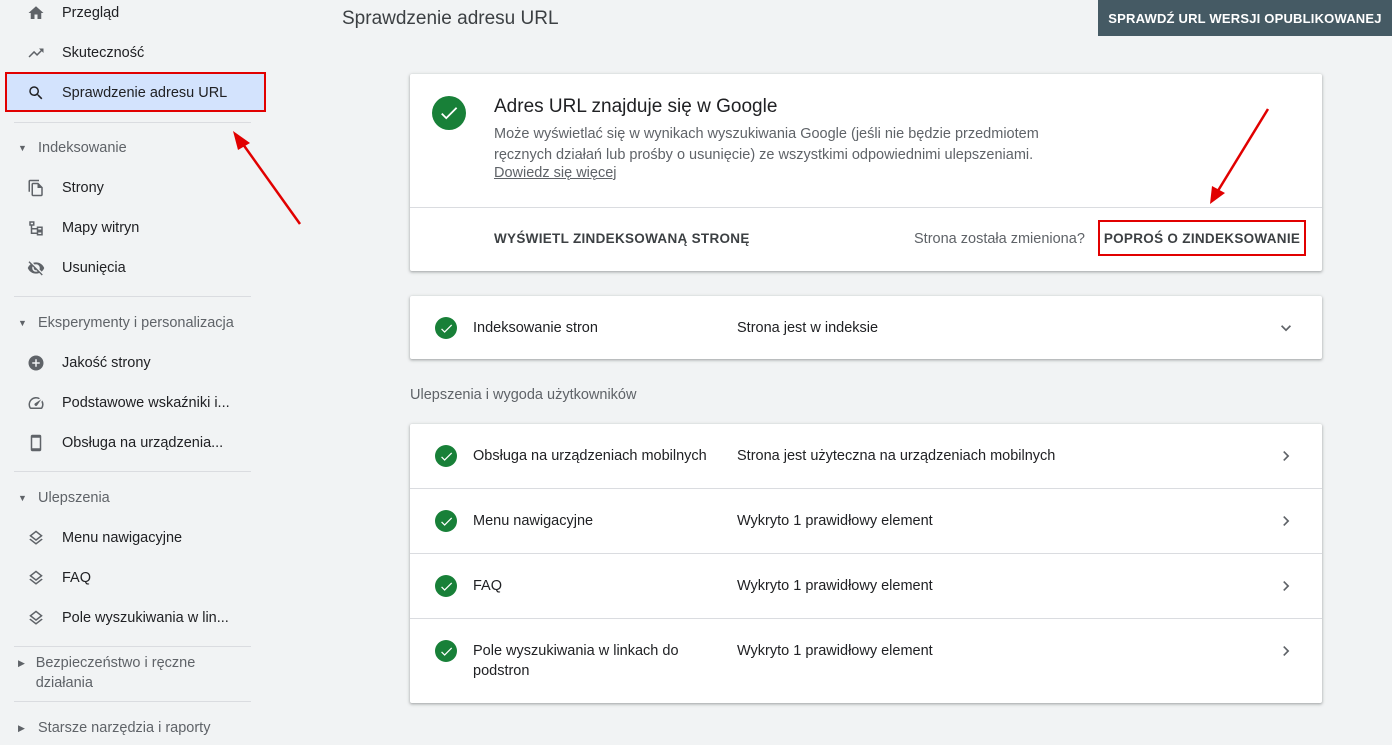  Describe the element at coordinates (83, 188) in the screenshot. I see `sidebar-item-label: Strony` at that location.